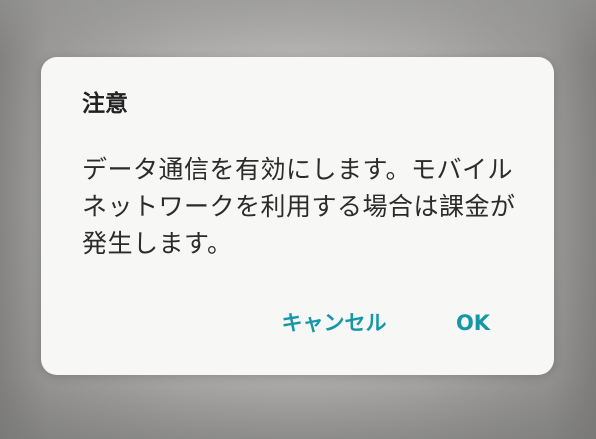 Image resolution: width=596 pixels, height=439 pixels. What do you see at coordinates (473, 323) in the screenshot?
I see `ok-button: OK` at bounding box center [473, 323].